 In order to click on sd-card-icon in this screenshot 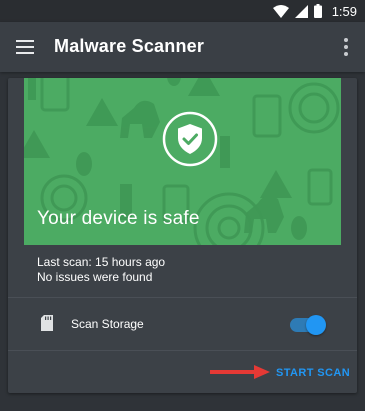, I will do `click(47, 323)`.